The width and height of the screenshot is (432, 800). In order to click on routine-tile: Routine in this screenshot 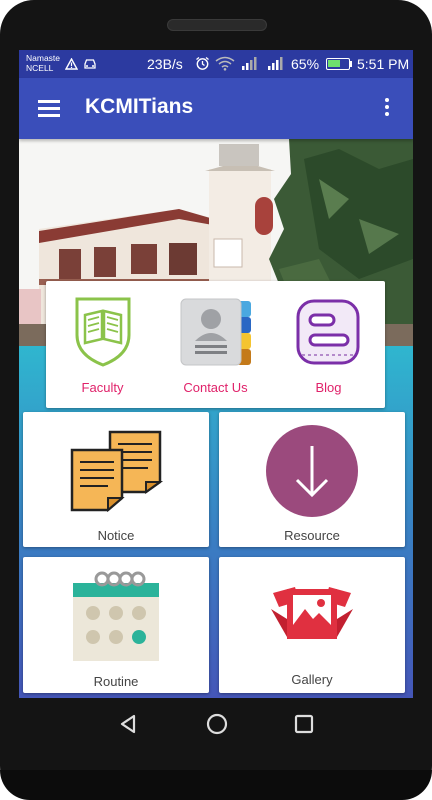, I will do `click(116, 625)`.